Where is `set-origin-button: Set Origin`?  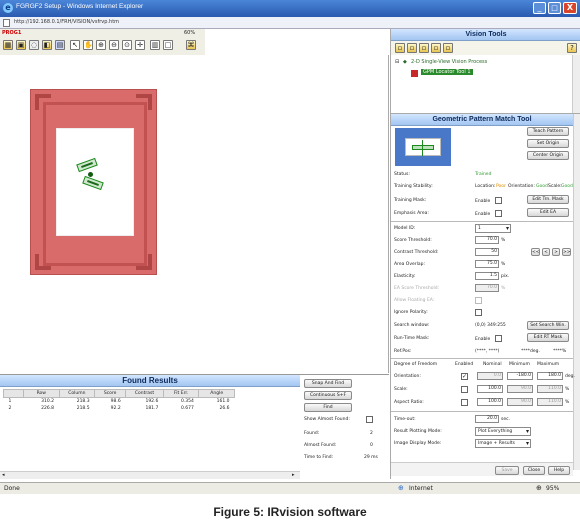 set-origin-button: Set Origin is located at coordinates (548, 143).